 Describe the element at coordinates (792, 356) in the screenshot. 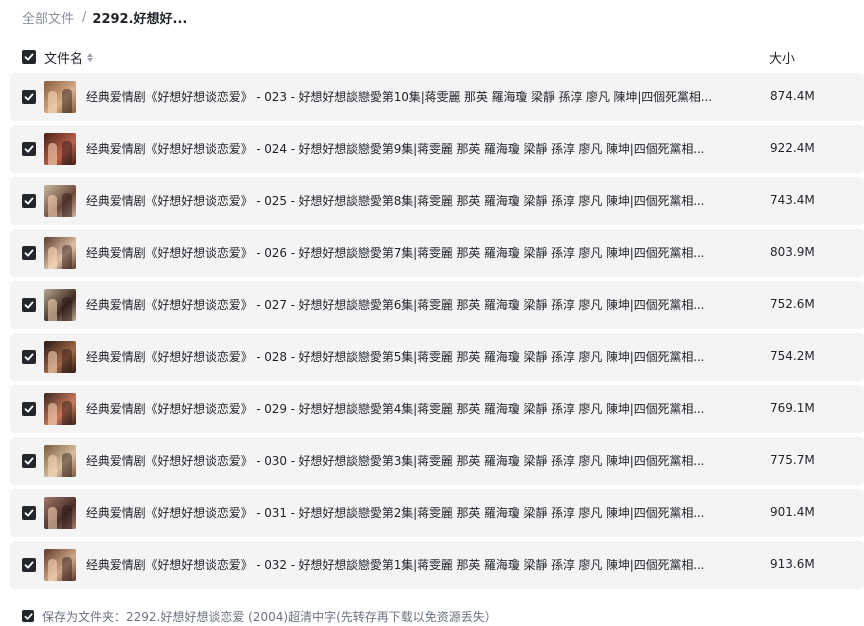

I see `file-size: 754.2M` at that location.